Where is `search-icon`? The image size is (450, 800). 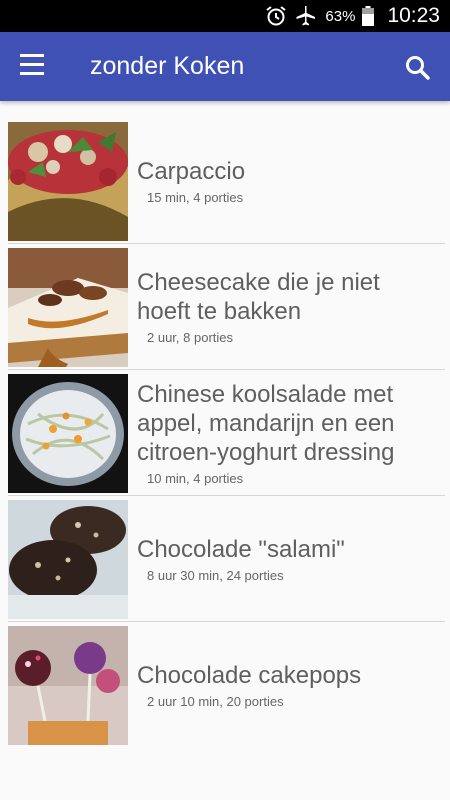 search-icon is located at coordinates (418, 68).